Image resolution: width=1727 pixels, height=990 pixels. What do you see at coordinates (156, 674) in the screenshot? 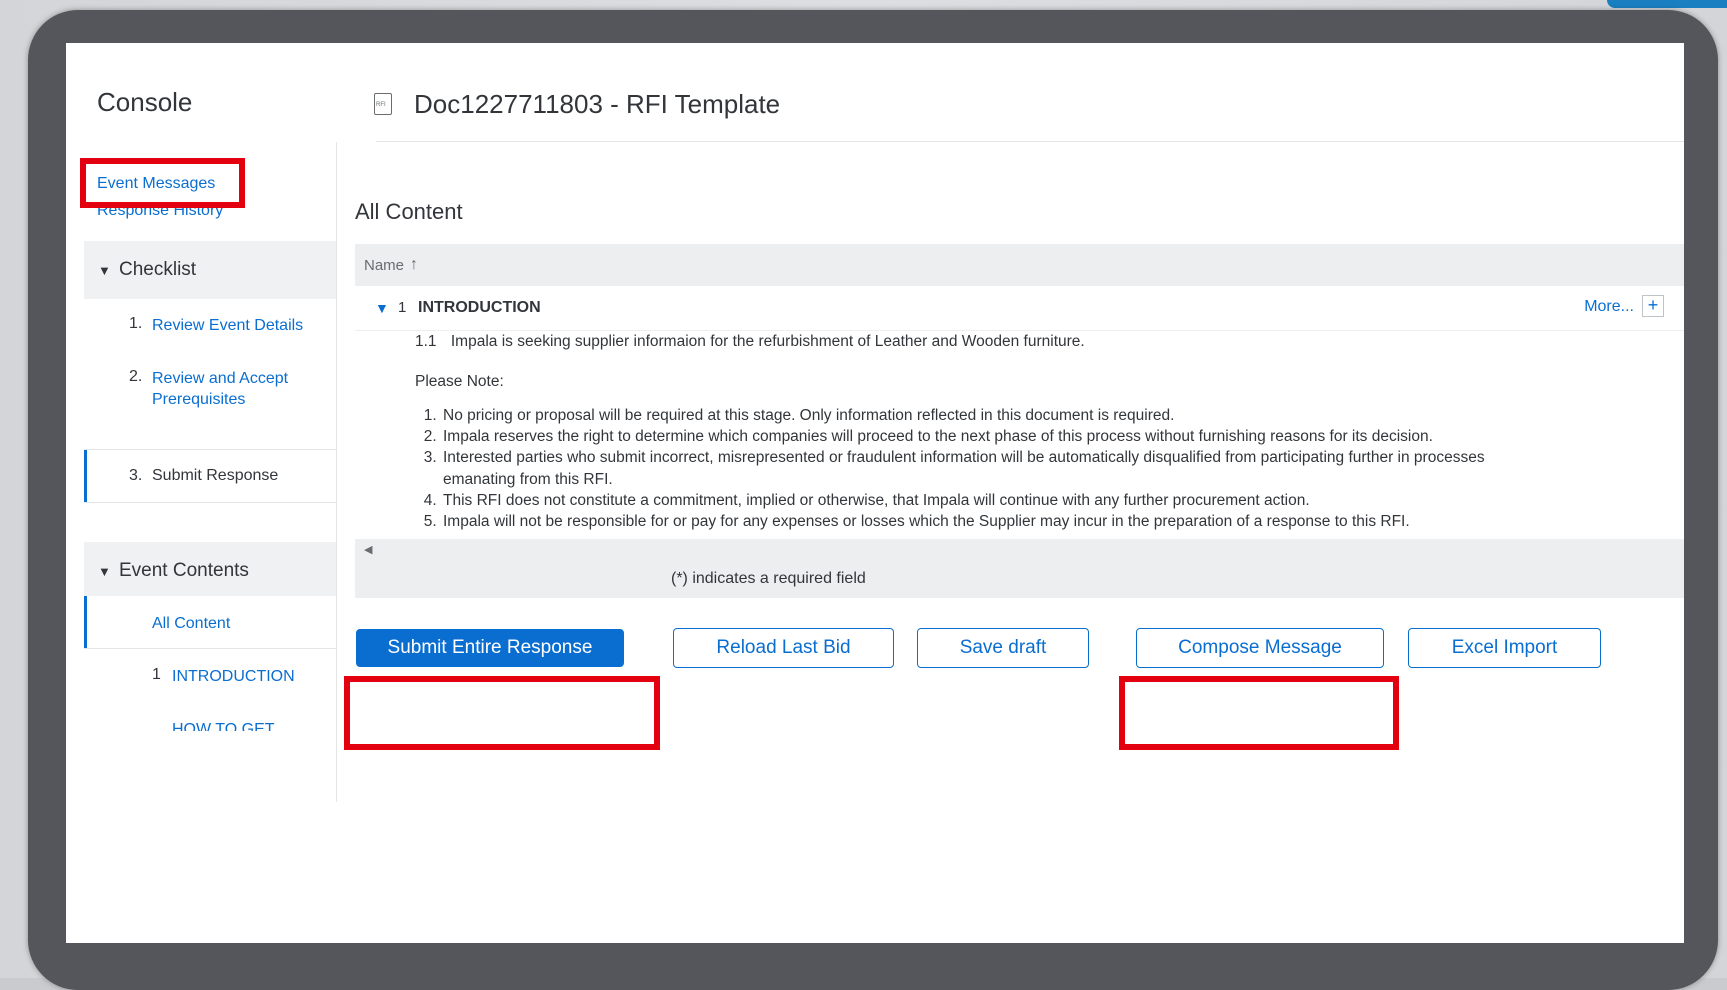
I see `event-contents-item-number: 1` at bounding box center [156, 674].